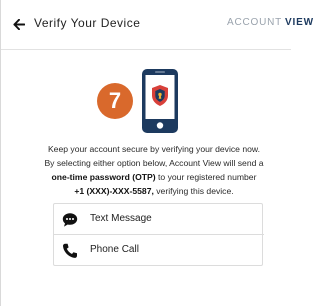 This screenshot has width=320, height=306. I want to click on otp-text: one-time password (OTP), so click(103, 177).